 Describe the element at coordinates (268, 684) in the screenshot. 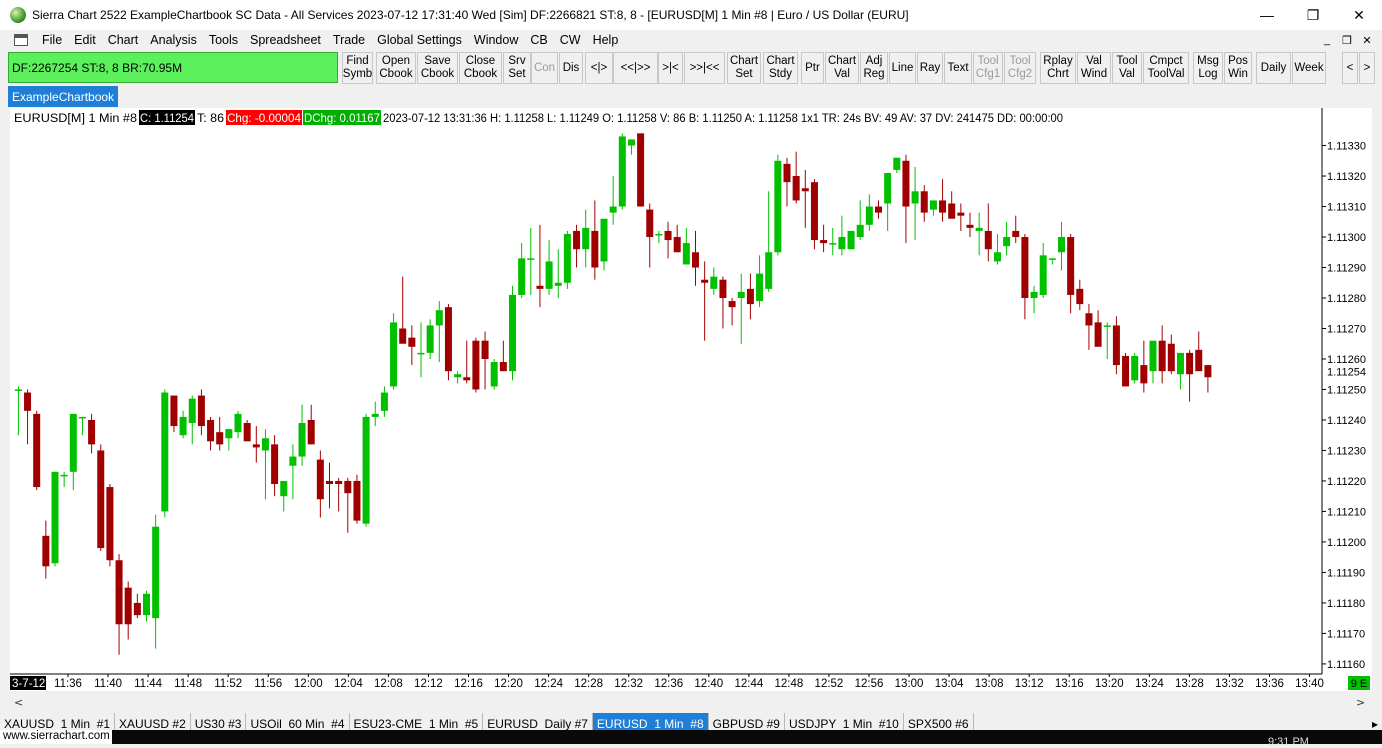

I see `time-tick-label: 11:56` at that location.